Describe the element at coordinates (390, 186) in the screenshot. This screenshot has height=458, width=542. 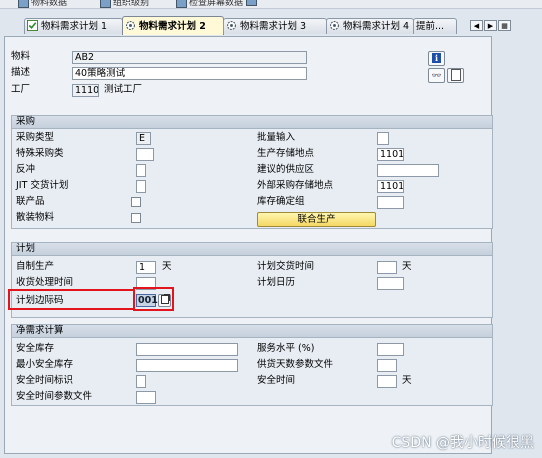
I see `ext-storage-location-field: 1101` at that location.